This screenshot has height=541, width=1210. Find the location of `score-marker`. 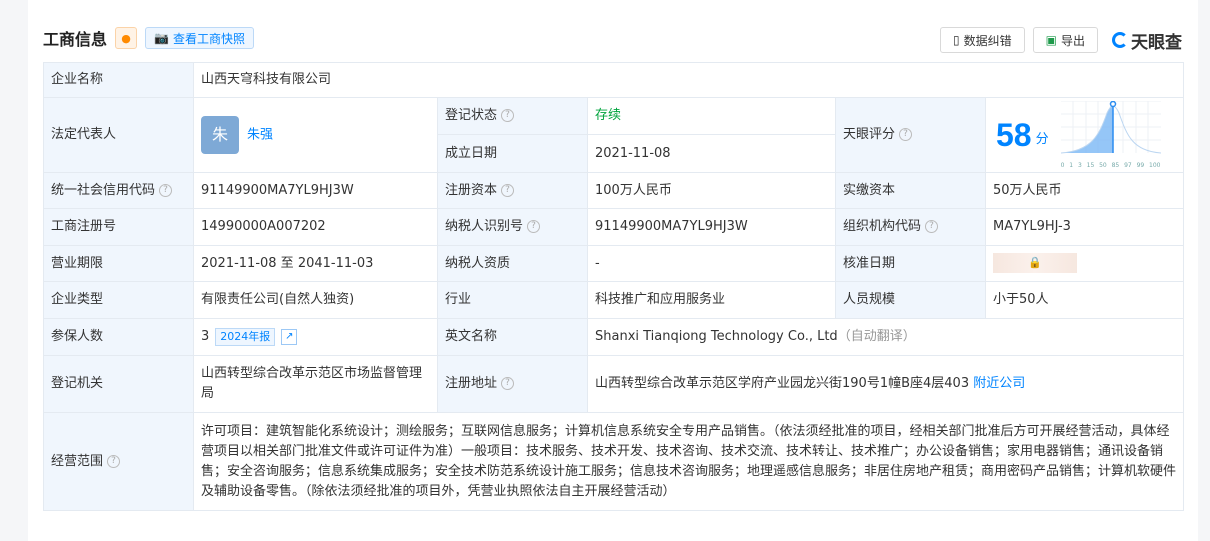

score-marker is located at coordinates (1112, 104).